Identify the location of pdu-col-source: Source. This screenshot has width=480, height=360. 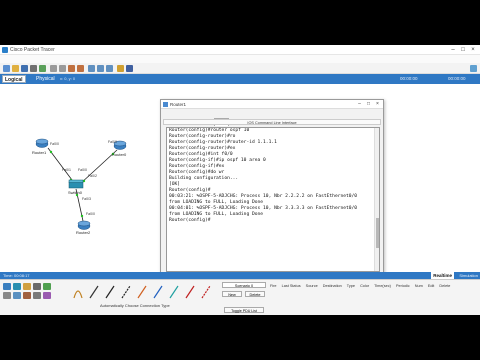
(311, 286).